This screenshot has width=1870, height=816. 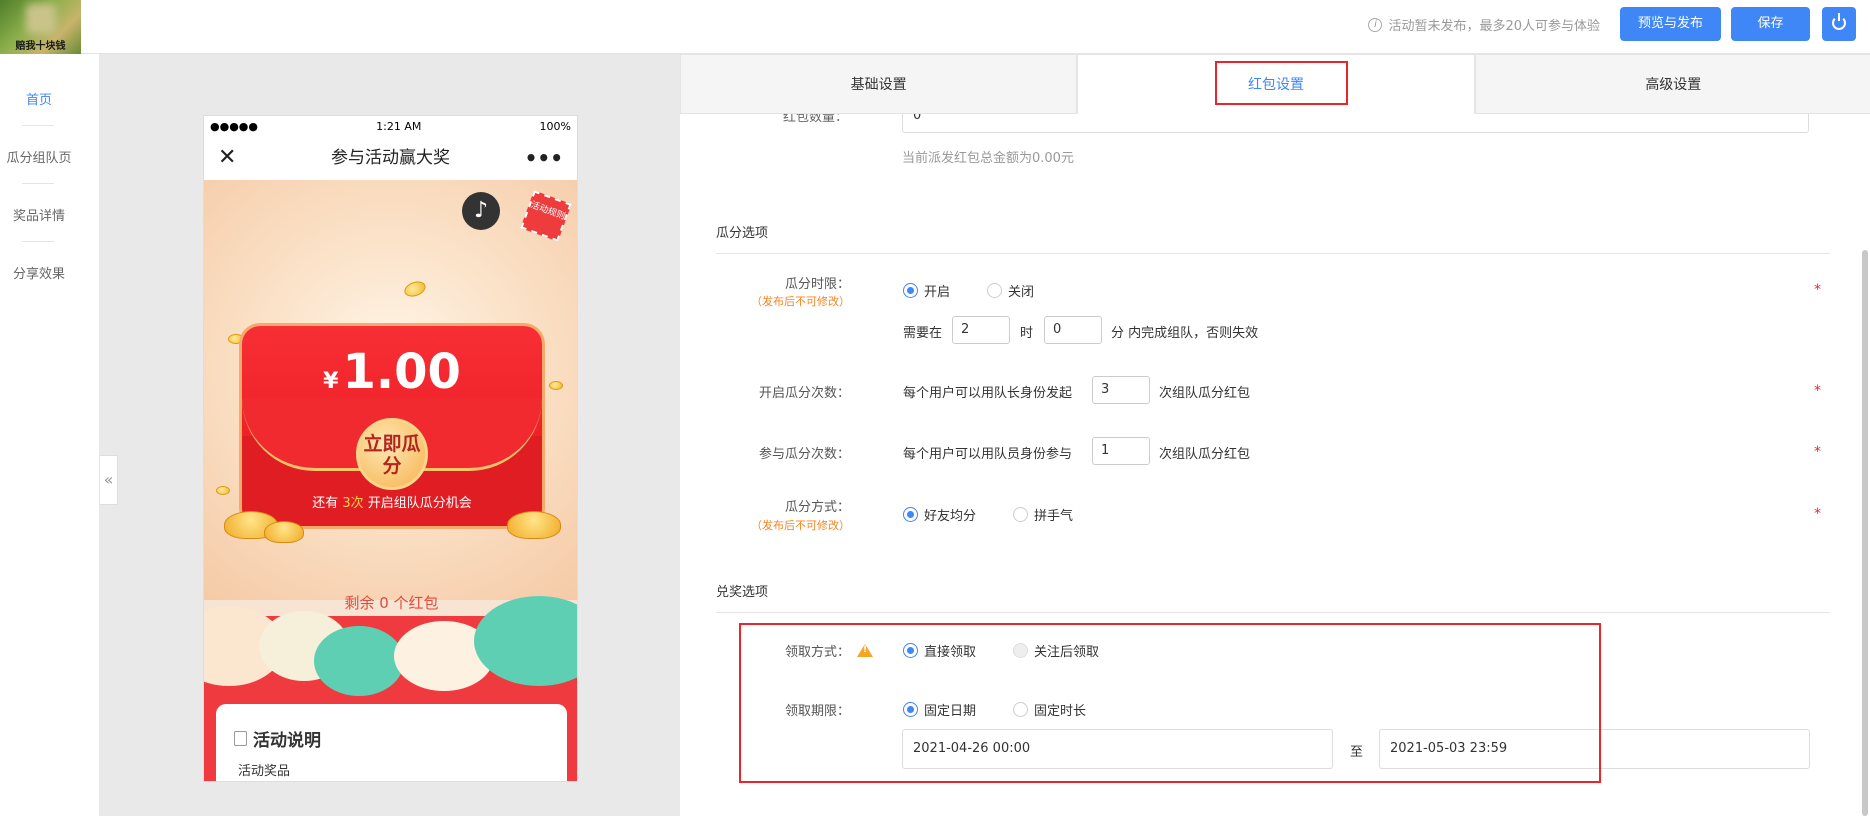 I want to click on radio-label: 关闭, so click(x=1021, y=292).